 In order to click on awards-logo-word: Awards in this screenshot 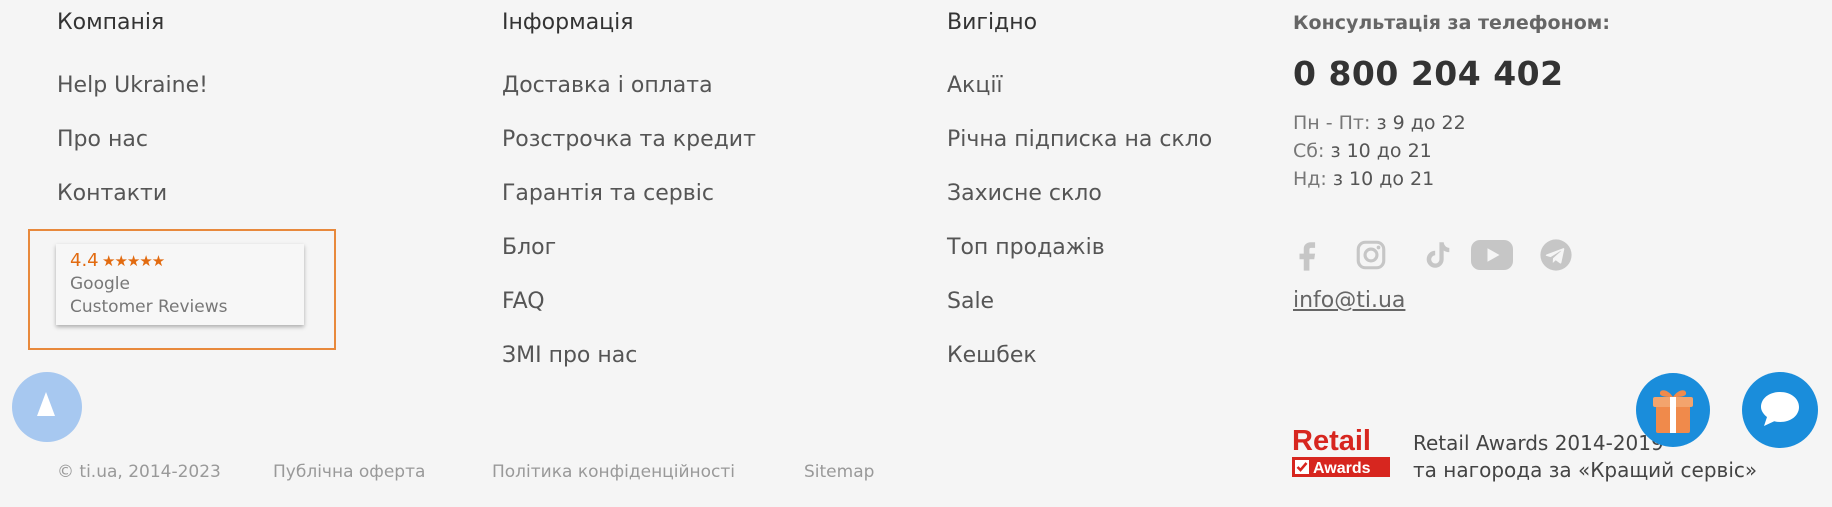, I will do `click(1342, 468)`.